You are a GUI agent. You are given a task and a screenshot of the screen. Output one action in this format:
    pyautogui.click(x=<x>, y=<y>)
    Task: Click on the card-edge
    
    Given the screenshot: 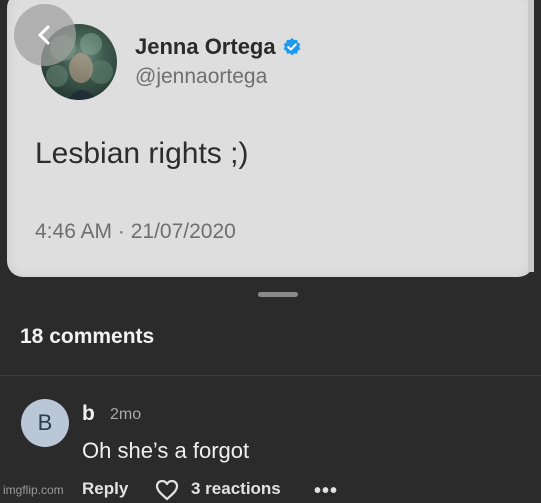 What is the action you would take?
    pyautogui.click(x=531, y=136)
    